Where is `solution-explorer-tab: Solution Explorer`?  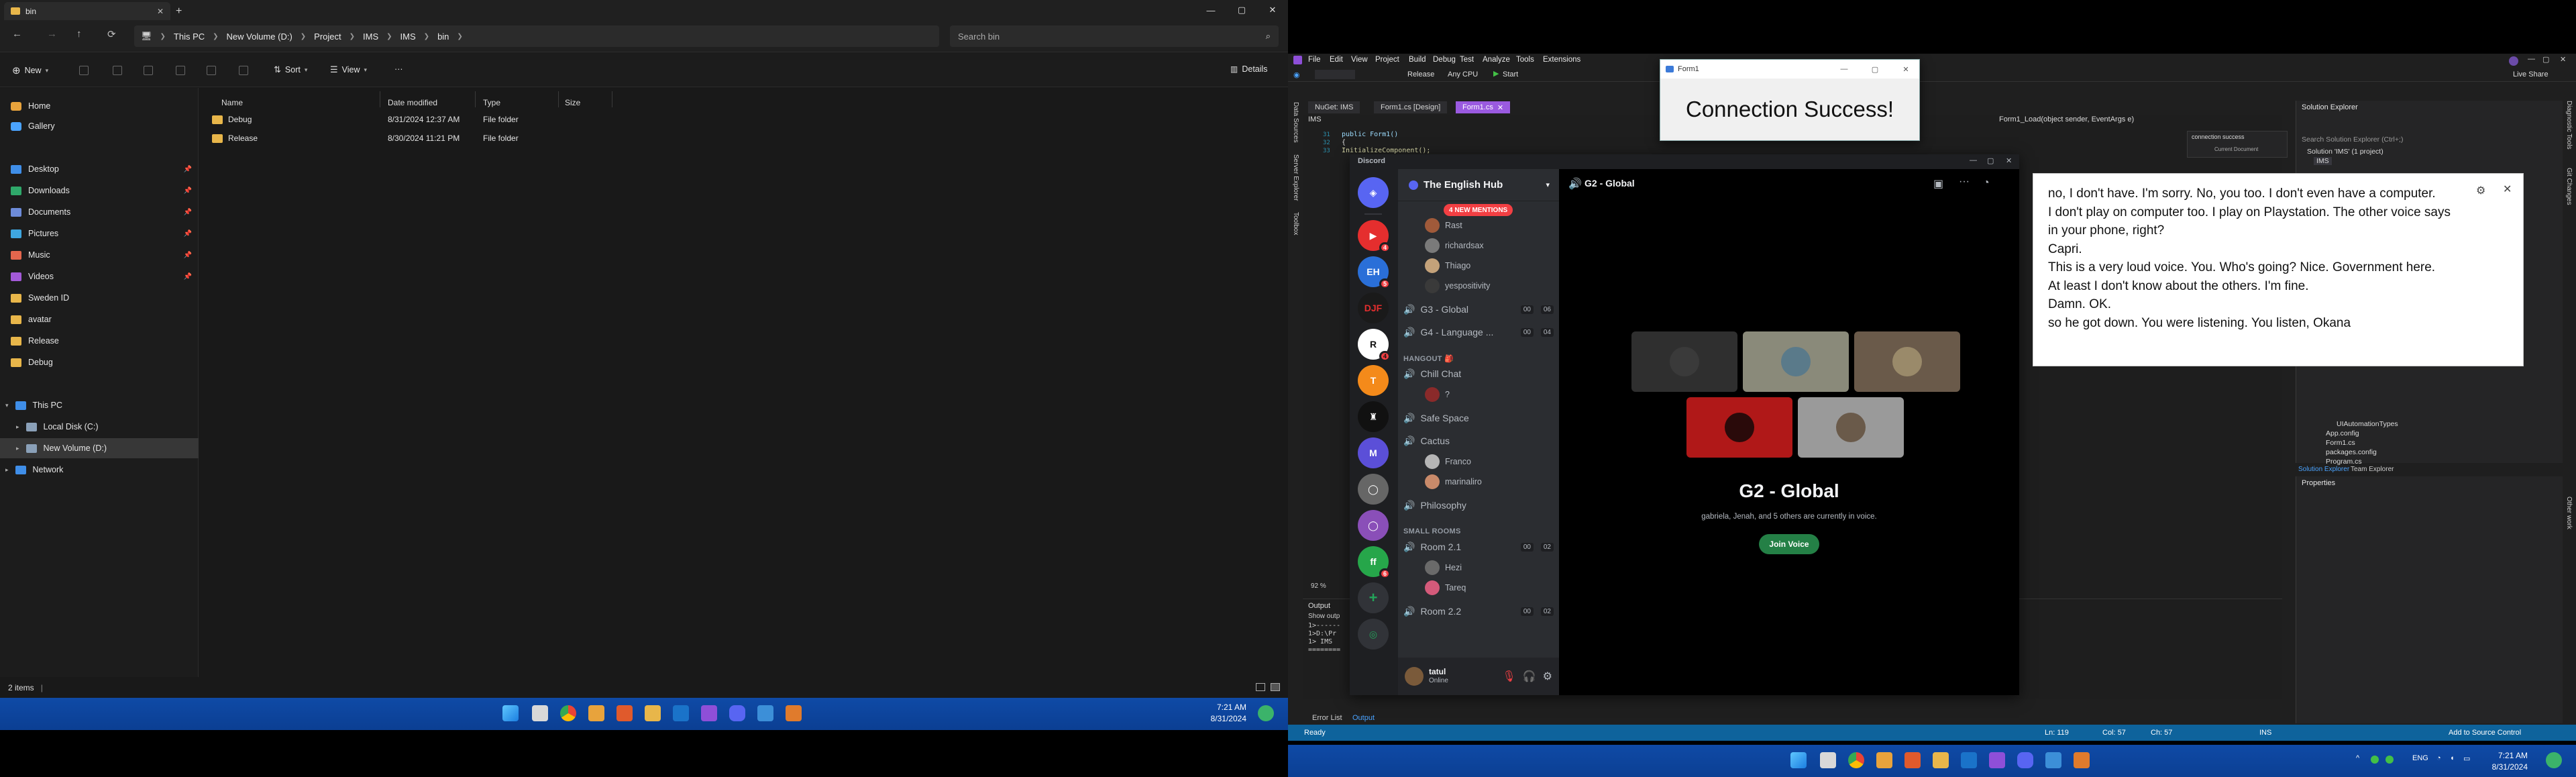 solution-explorer-tab: Solution Explorer is located at coordinates (2323, 470).